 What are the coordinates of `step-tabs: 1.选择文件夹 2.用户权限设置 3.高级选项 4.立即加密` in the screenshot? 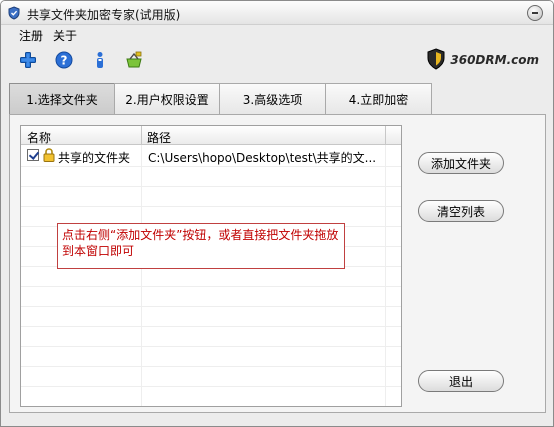 It's located at (220, 99).